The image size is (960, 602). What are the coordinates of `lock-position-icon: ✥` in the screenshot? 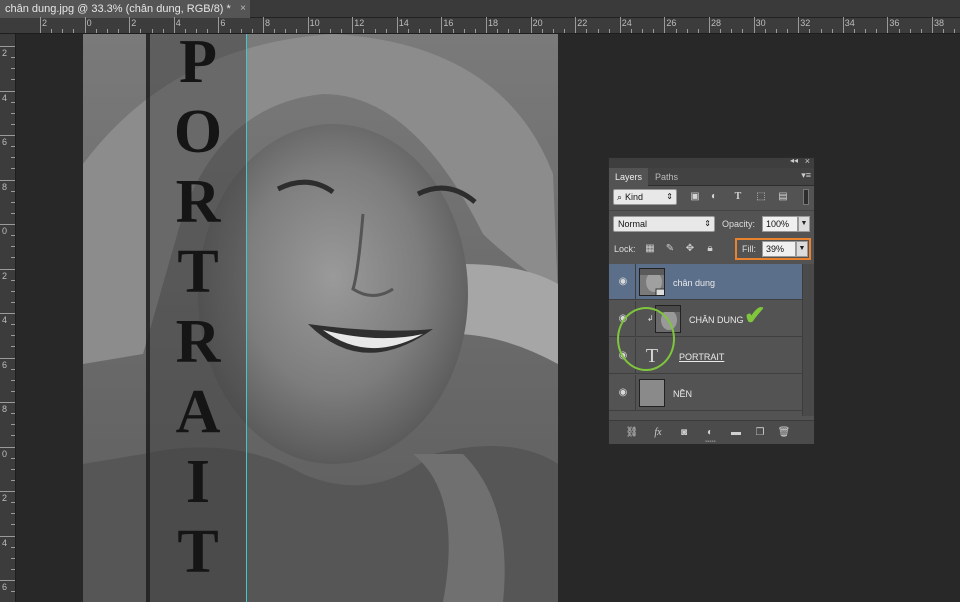 It's located at (690, 249).